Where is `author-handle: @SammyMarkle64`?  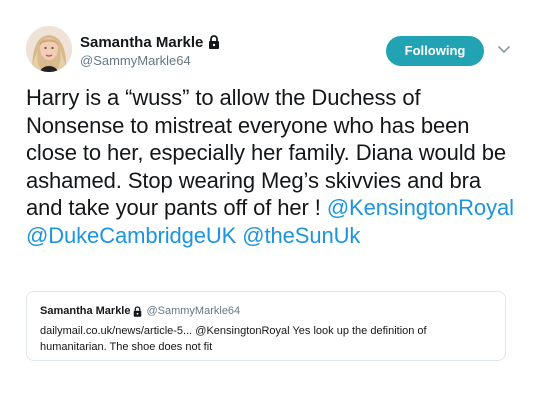 author-handle: @SammyMarkle64 is located at coordinates (135, 60).